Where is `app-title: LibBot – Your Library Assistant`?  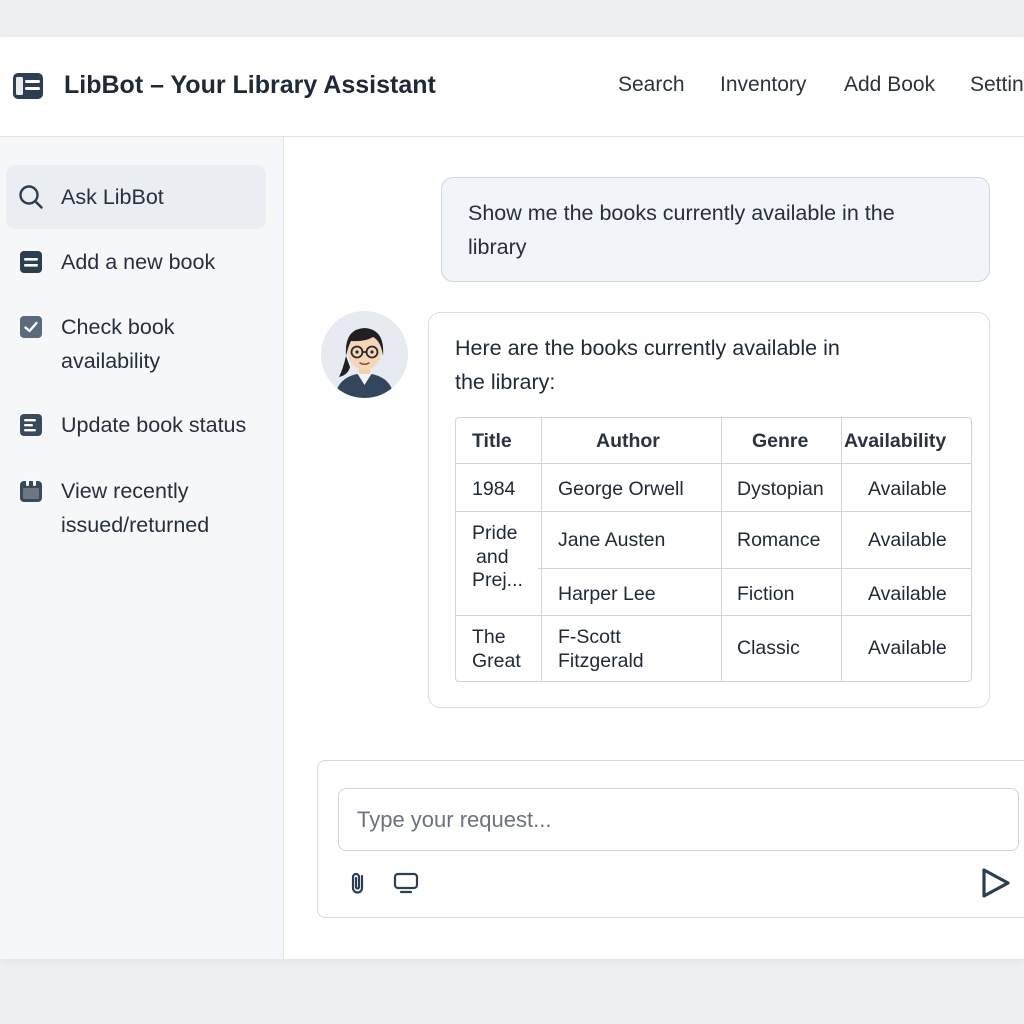 app-title: LibBot – Your Library Assistant is located at coordinates (250, 85).